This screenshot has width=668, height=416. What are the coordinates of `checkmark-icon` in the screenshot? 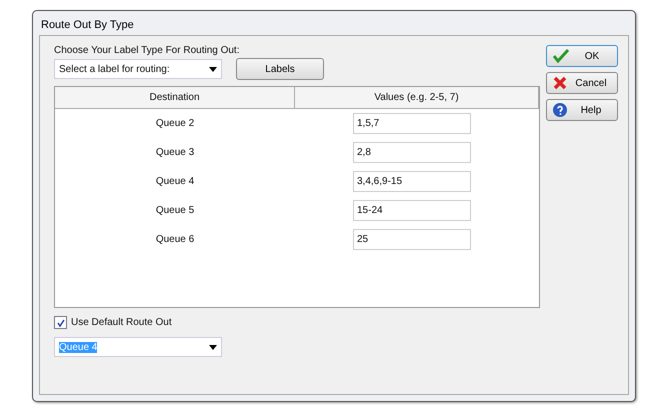 It's located at (561, 56).